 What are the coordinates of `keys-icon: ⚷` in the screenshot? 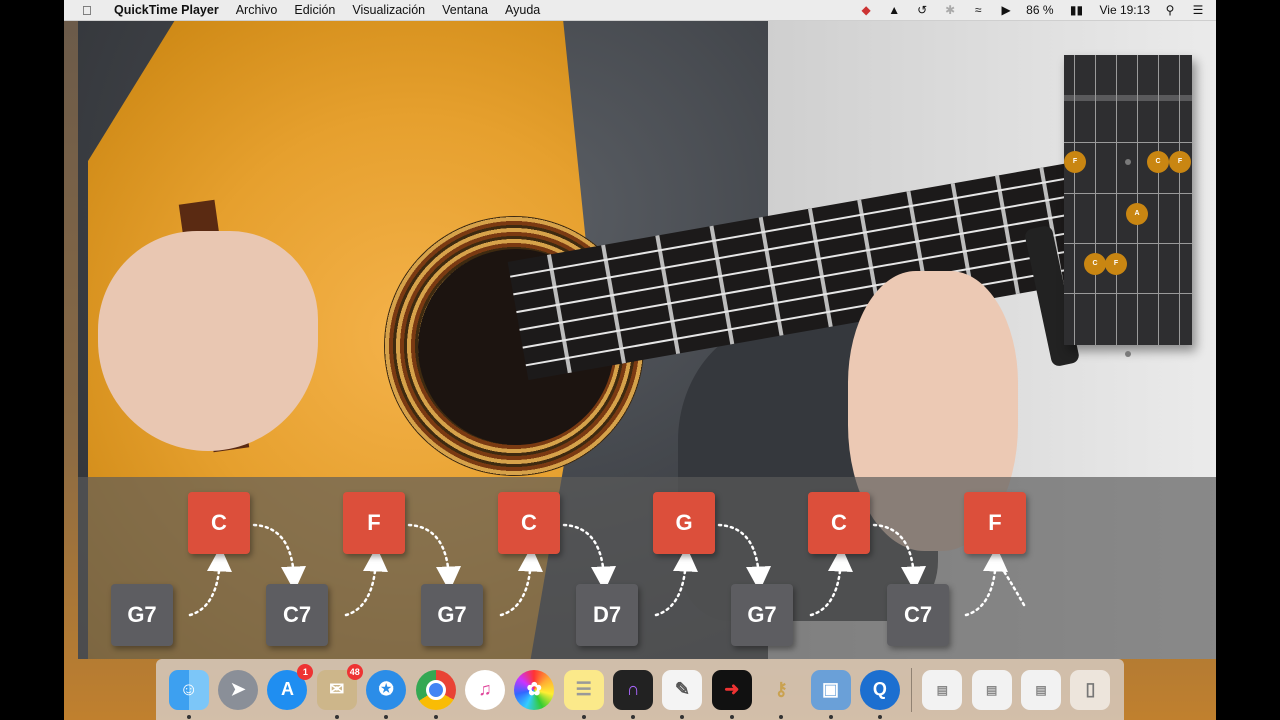 It's located at (781, 694).